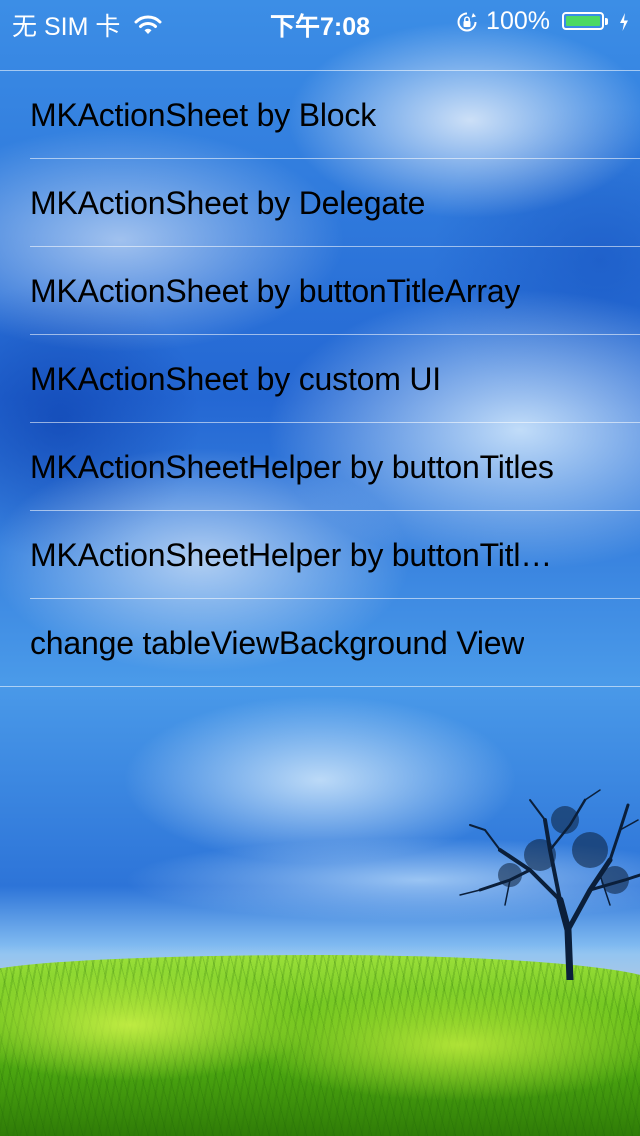 The image size is (640, 1136). I want to click on row-label: MKActionSheet by buttonTitleArray, so click(275, 290).